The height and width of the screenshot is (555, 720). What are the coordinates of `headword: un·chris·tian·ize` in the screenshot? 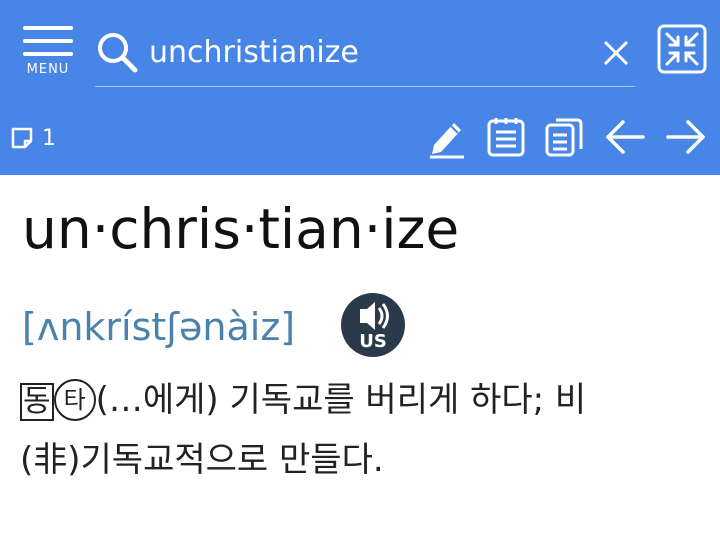 It's located at (241, 229).